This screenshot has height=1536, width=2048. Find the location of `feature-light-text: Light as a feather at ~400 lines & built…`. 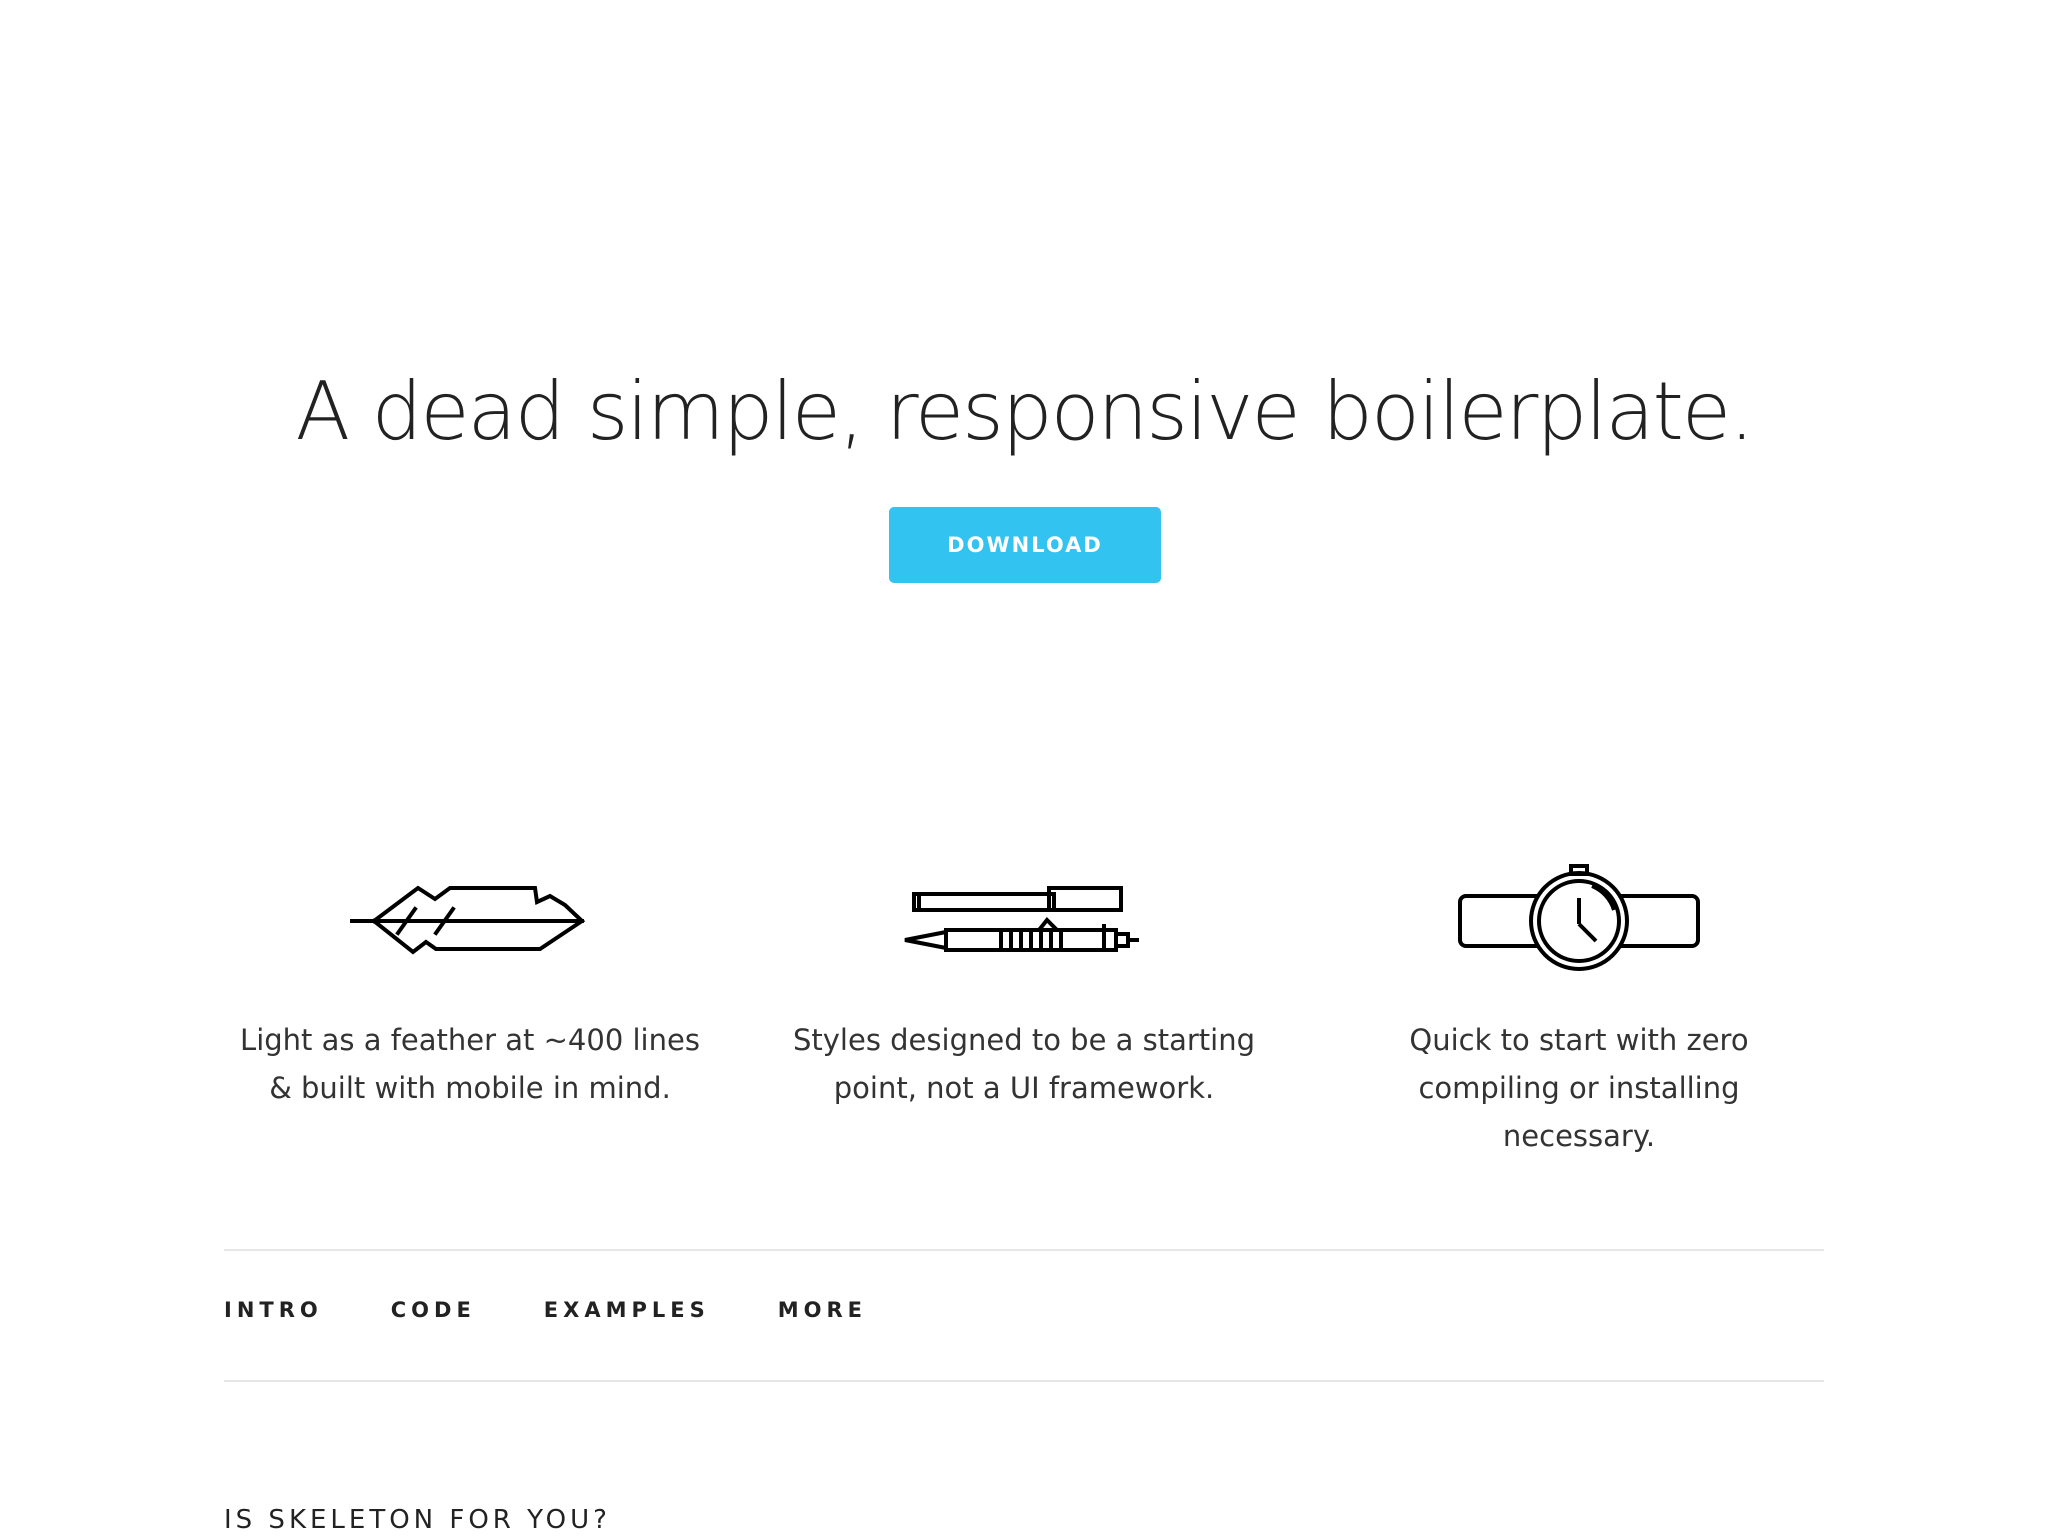

feature-light-text: Light as a feather at ~400 lines & built… is located at coordinates (470, 1064).